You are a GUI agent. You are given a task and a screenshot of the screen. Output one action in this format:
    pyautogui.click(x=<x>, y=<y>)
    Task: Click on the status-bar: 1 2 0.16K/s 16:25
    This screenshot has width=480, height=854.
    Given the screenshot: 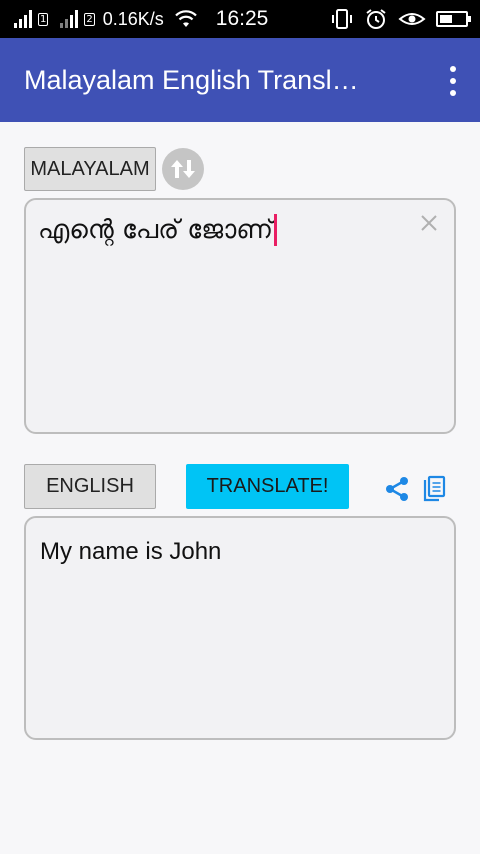 What is the action you would take?
    pyautogui.click(x=240, y=19)
    